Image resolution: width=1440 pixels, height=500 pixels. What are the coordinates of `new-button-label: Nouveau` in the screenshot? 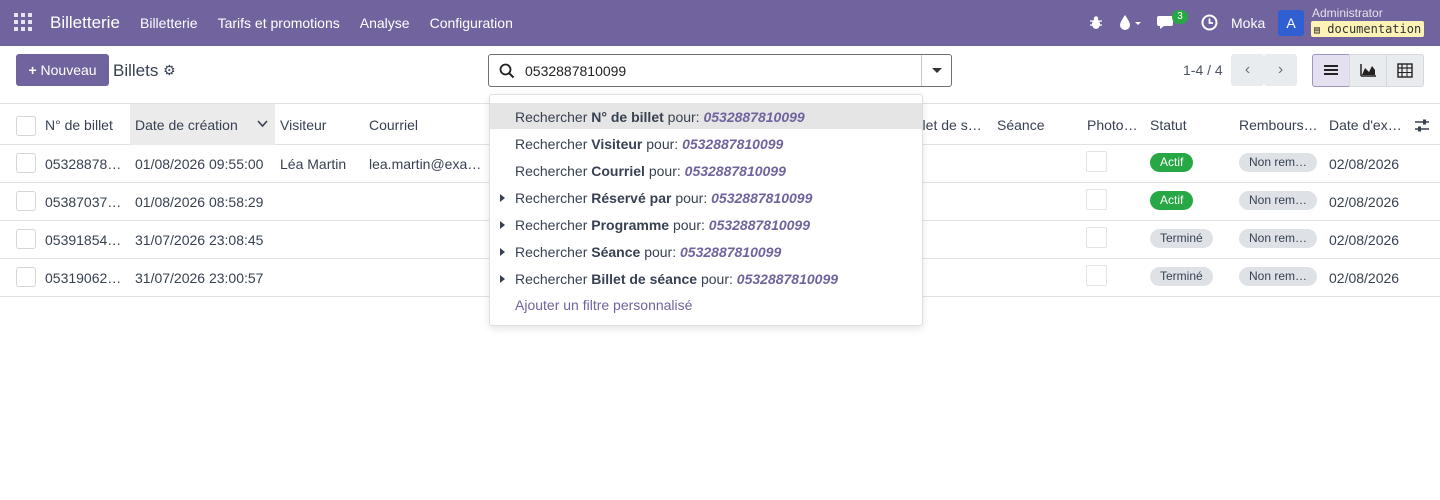 It's located at (68, 70).